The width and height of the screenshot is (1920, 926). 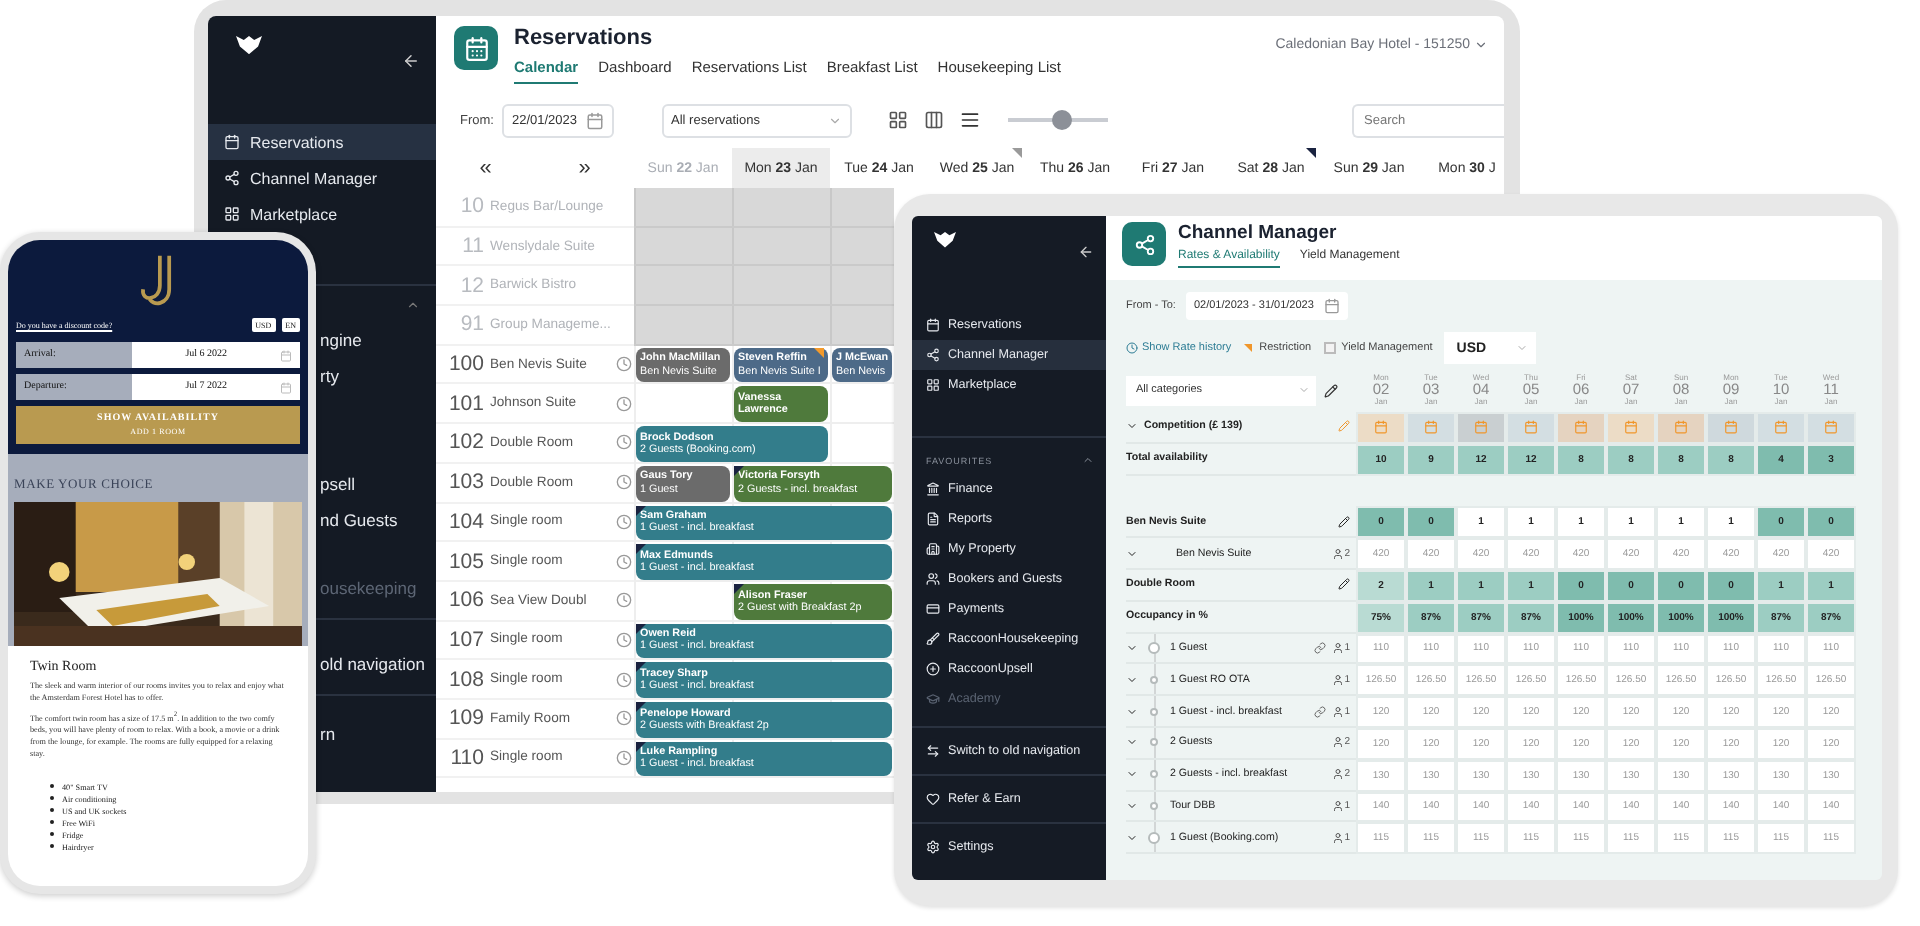 What do you see at coordinates (471, 206) in the screenshot?
I see `room-number: 10` at bounding box center [471, 206].